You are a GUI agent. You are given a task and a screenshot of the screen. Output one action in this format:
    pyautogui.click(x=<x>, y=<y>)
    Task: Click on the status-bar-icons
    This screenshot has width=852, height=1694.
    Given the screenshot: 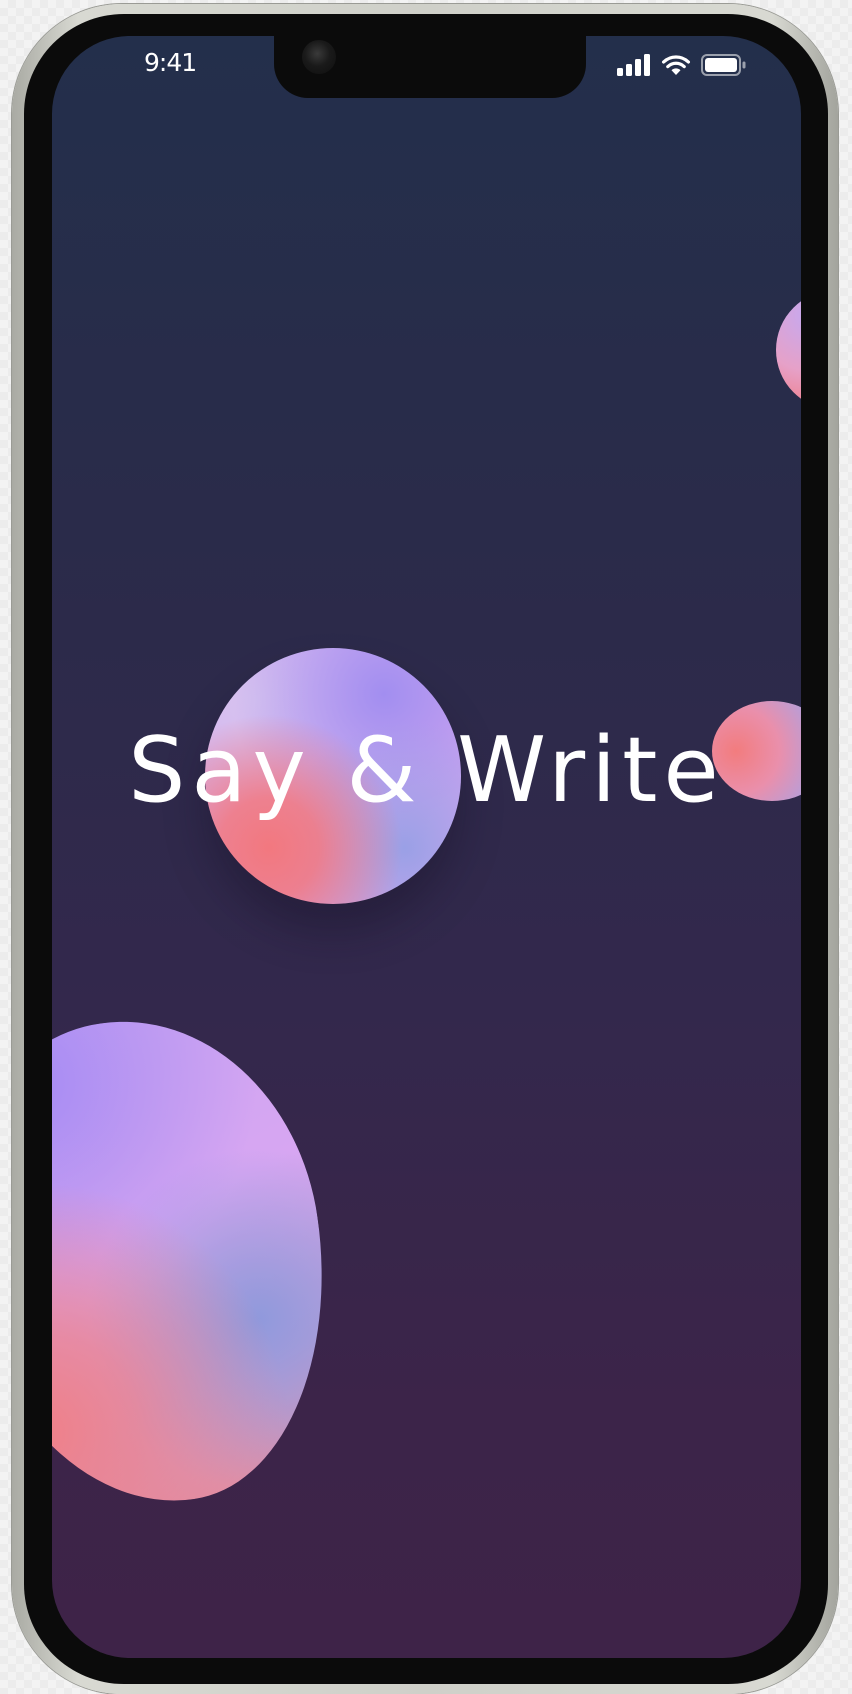 What is the action you would take?
    pyautogui.click(x=682, y=65)
    